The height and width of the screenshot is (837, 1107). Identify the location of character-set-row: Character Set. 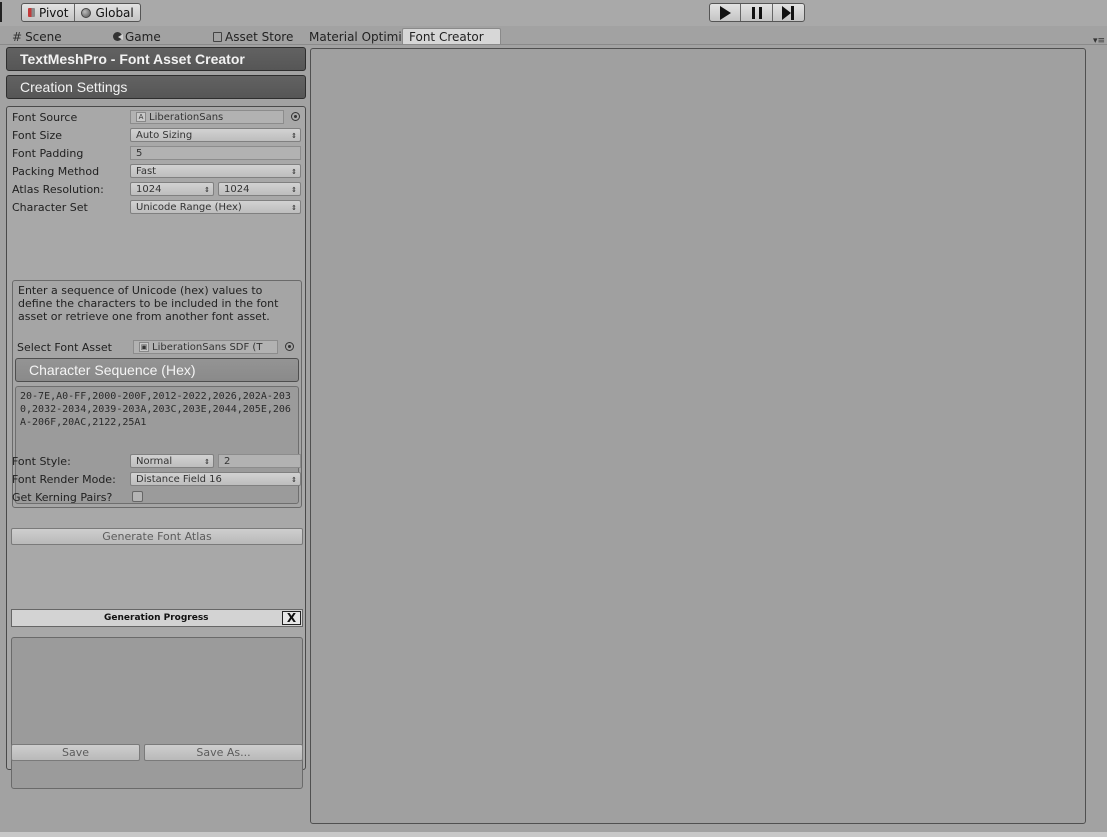
(71, 207).